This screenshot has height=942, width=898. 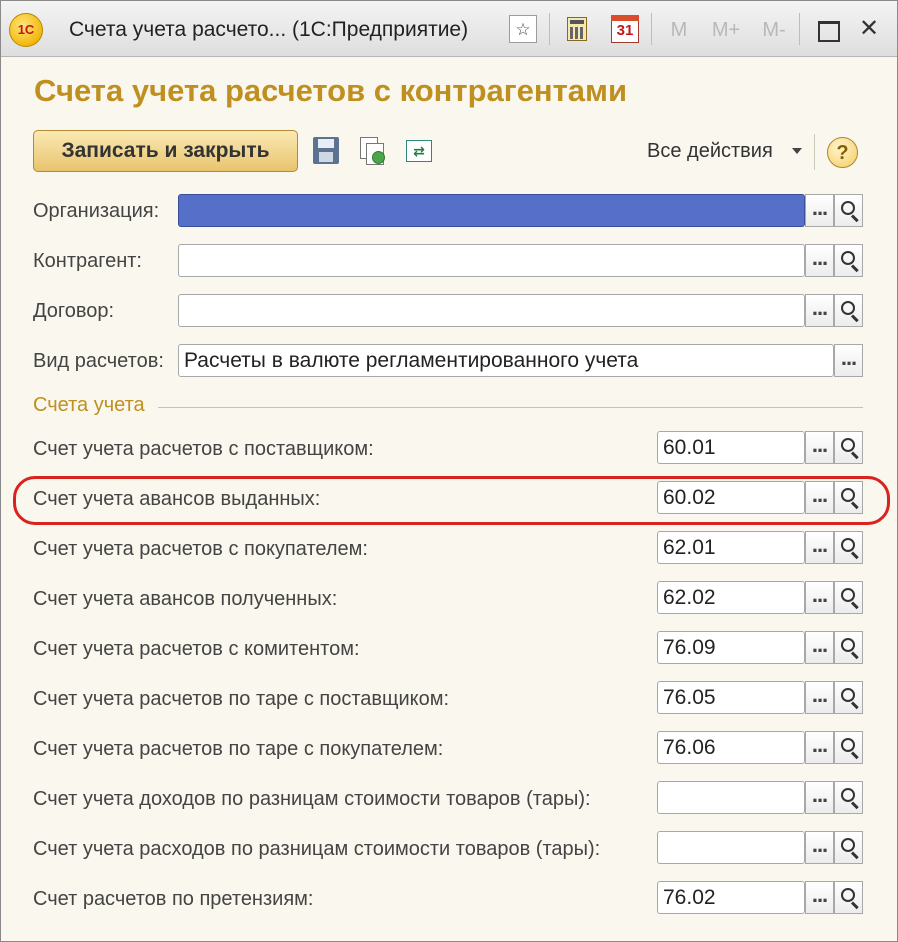 What do you see at coordinates (491, 210) in the screenshot?
I see `organization-field` at bounding box center [491, 210].